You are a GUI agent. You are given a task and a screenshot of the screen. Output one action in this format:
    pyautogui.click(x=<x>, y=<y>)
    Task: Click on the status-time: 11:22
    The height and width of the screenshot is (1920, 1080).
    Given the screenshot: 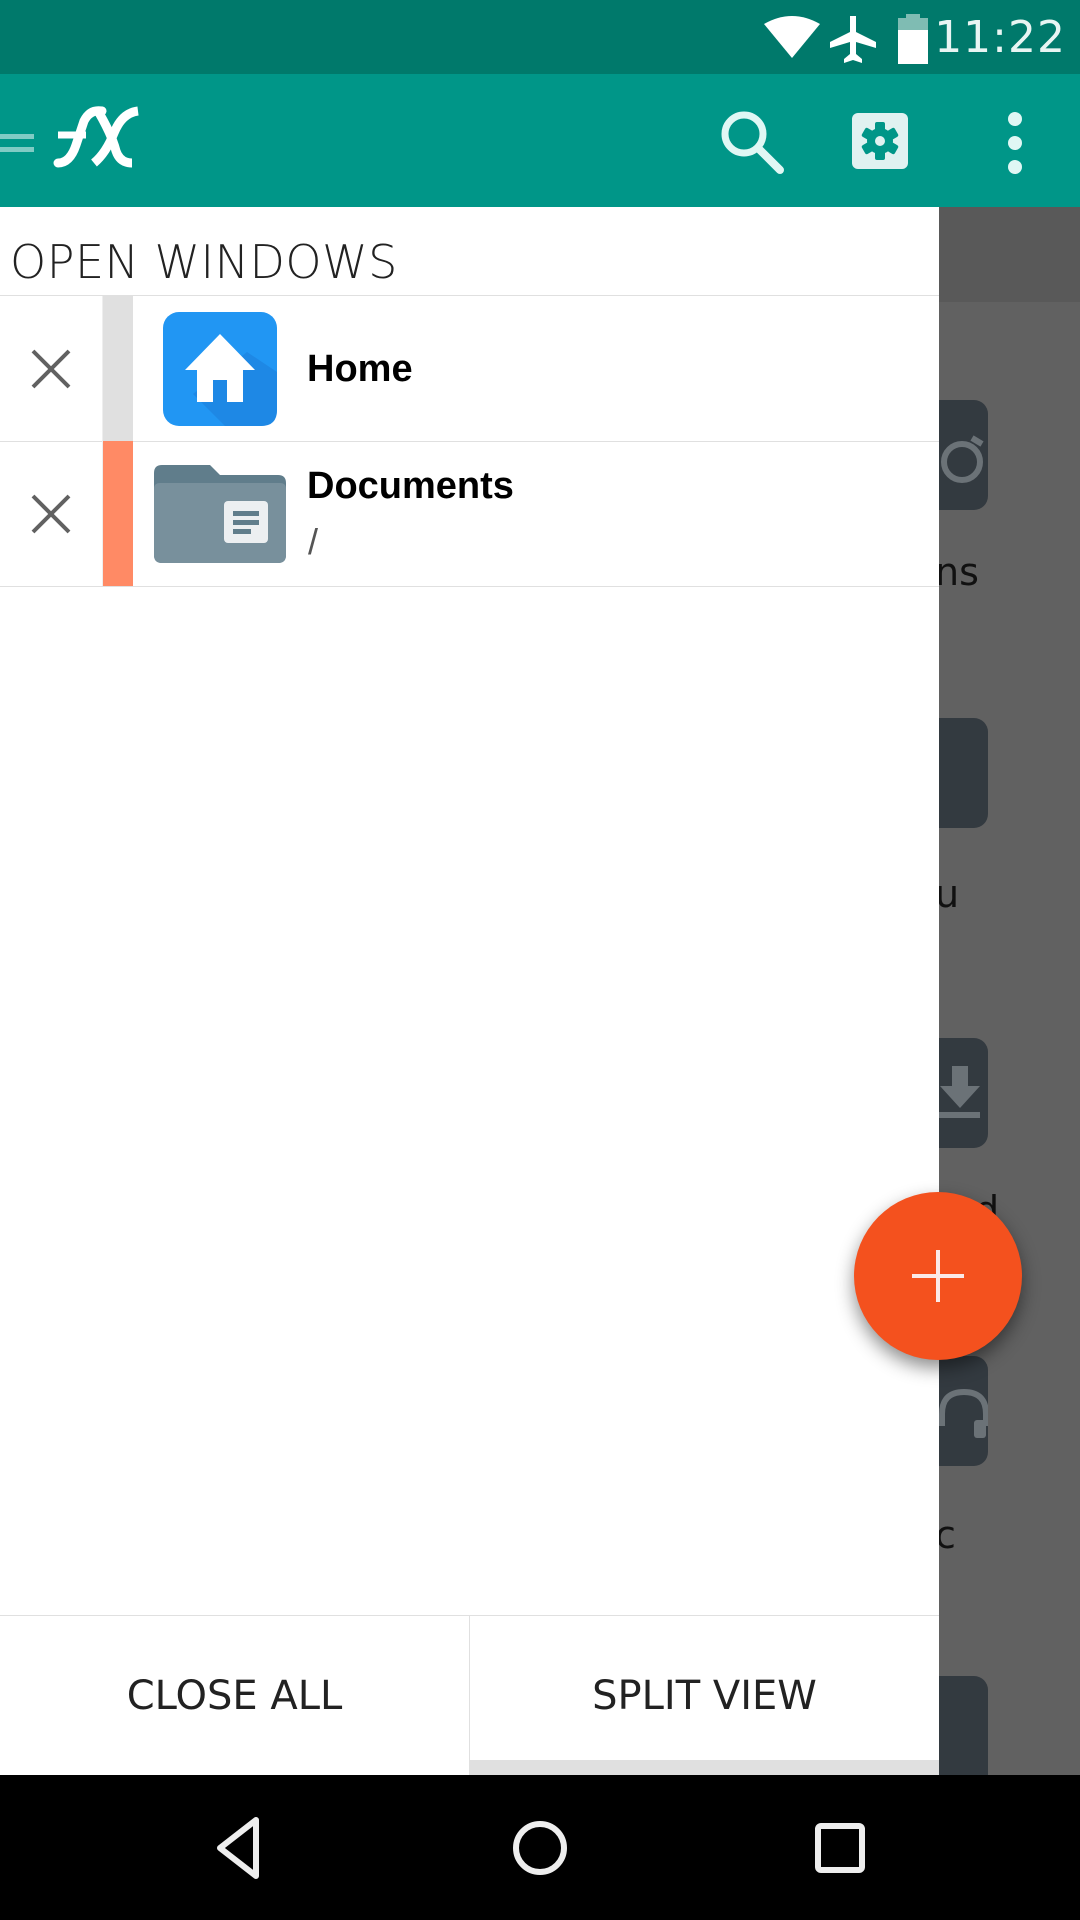 What is the action you would take?
    pyautogui.click(x=1000, y=37)
    